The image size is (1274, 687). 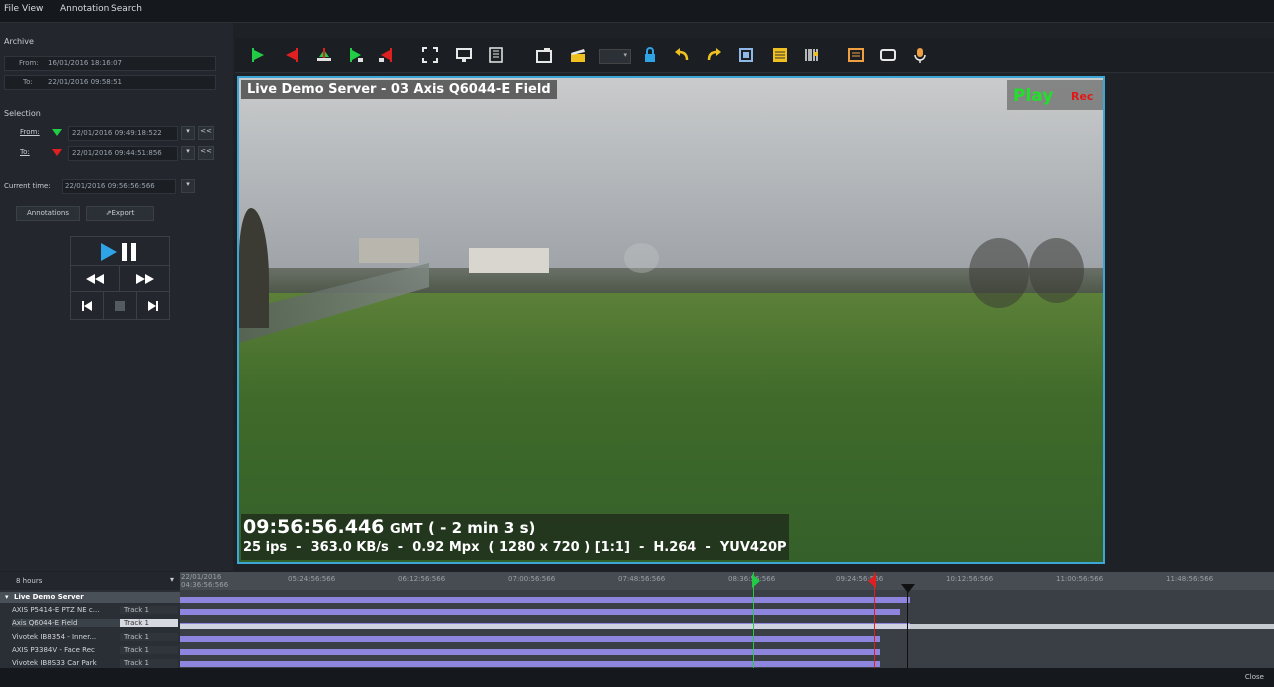 I want to click on speed-dropdown: ▾, so click(x=615, y=56).